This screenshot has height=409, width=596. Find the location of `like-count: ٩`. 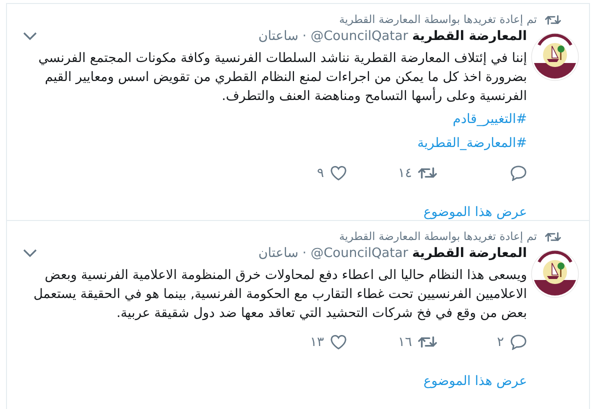

like-count: ٩ is located at coordinates (320, 173).